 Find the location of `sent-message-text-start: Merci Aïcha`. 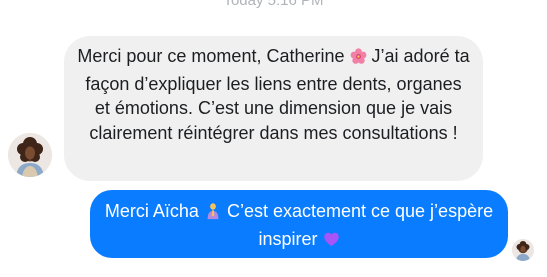

sent-message-text-start: Merci Aïcha is located at coordinates (151, 211).